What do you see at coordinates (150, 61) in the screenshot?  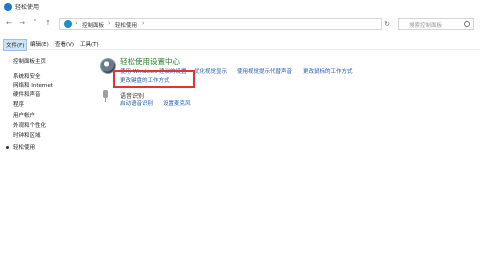 I see `section-title-ease-center: 轻松使用设置中心` at bounding box center [150, 61].